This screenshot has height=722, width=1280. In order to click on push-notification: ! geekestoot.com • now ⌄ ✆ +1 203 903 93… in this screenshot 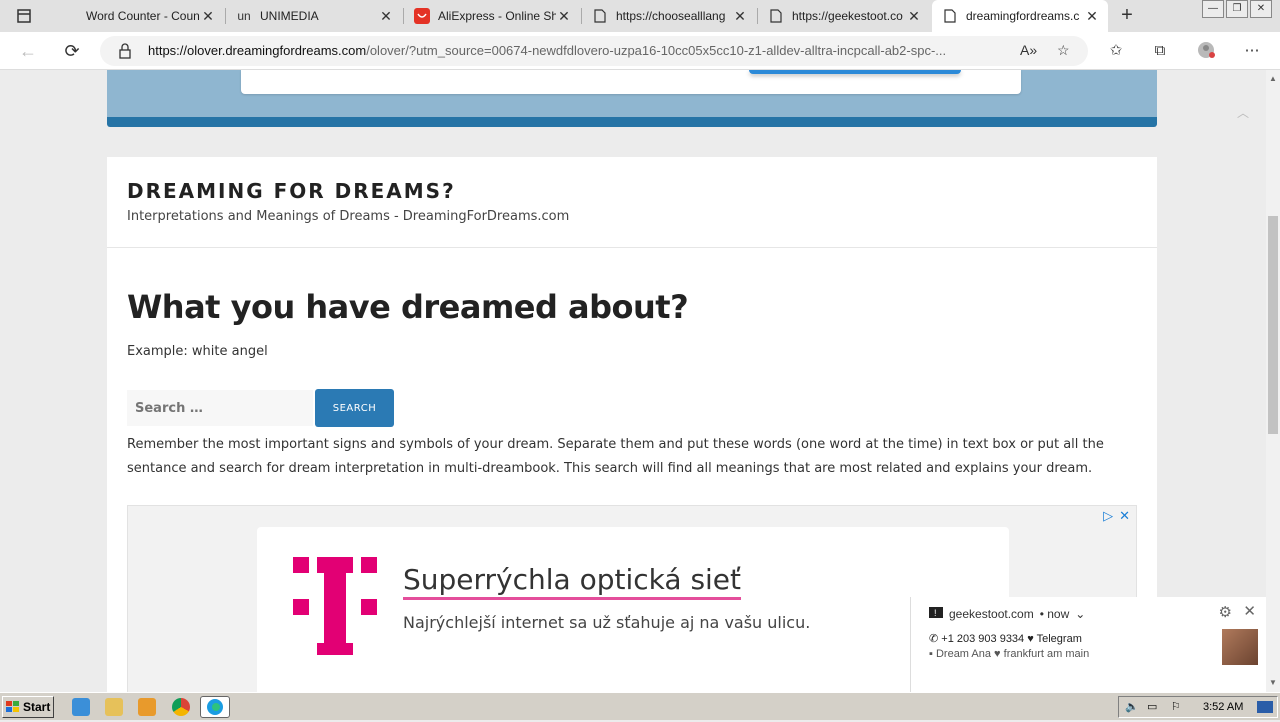, I will do `click(1088, 644)`.